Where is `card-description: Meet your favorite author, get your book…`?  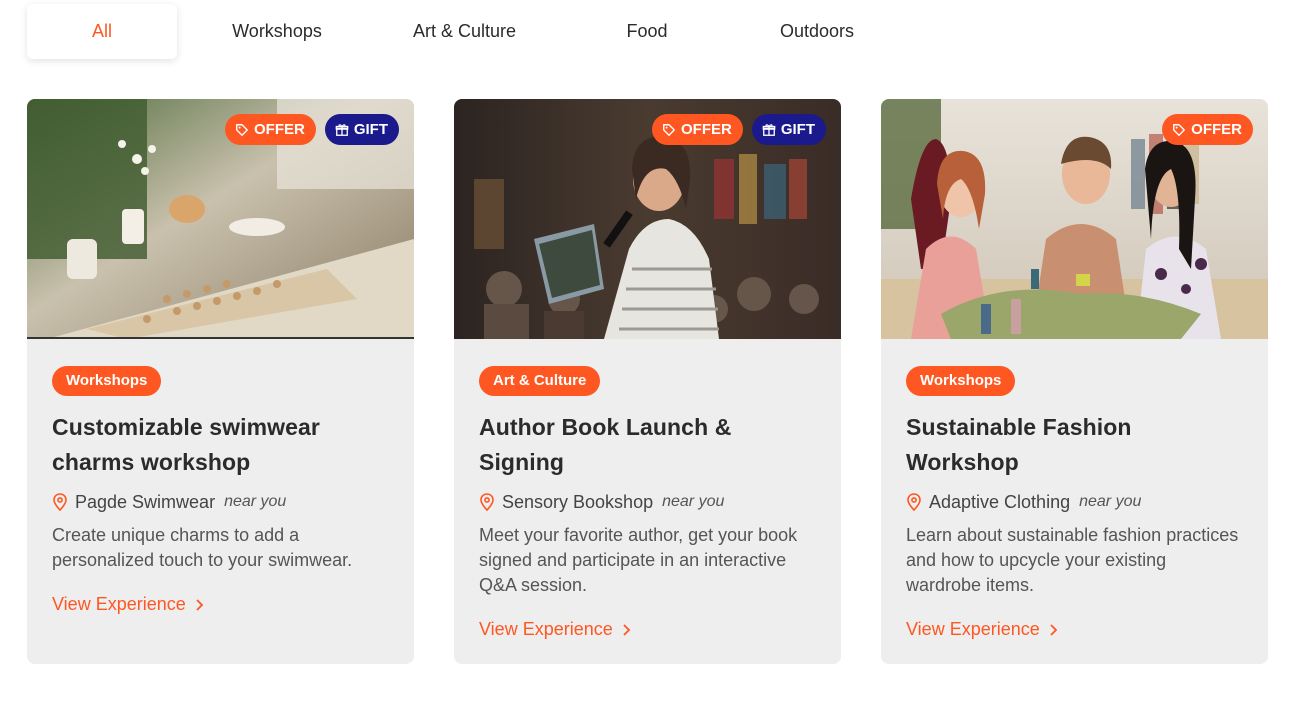
card-description: Meet your favorite author, get your book… is located at coordinates (638, 560).